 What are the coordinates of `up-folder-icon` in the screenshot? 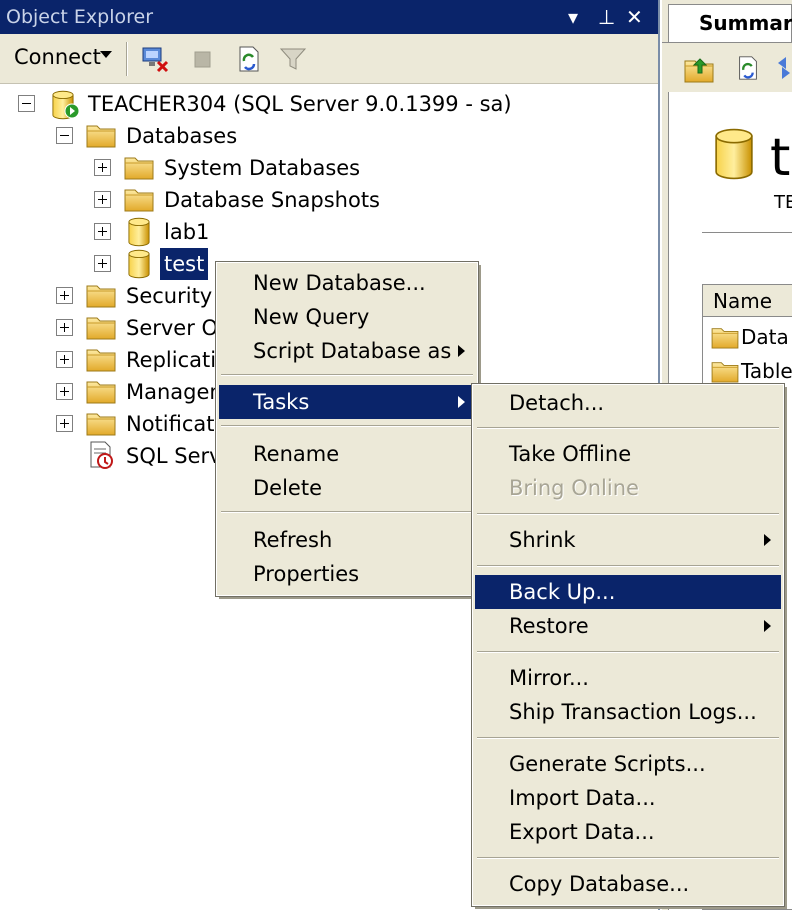 It's located at (700, 68).